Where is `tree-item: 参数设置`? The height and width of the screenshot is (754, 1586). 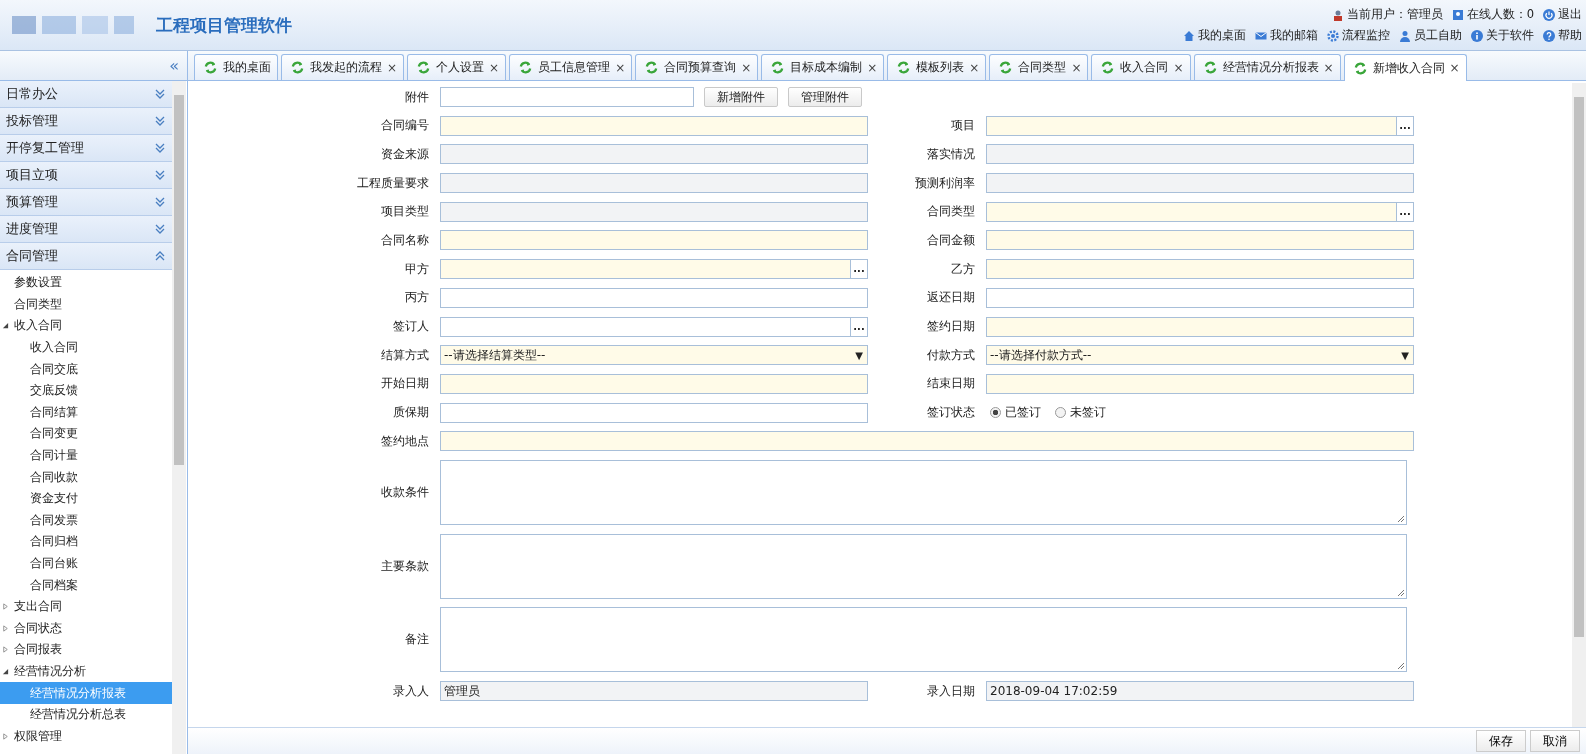 tree-item: 参数设置 is located at coordinates (86, 283).